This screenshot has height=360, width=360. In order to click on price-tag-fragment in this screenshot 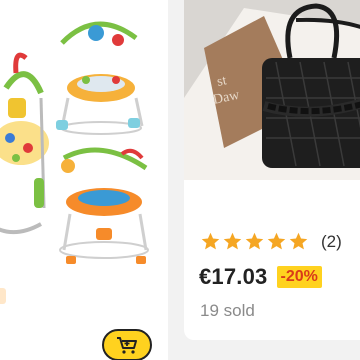, I will do `click(3, 296)`.